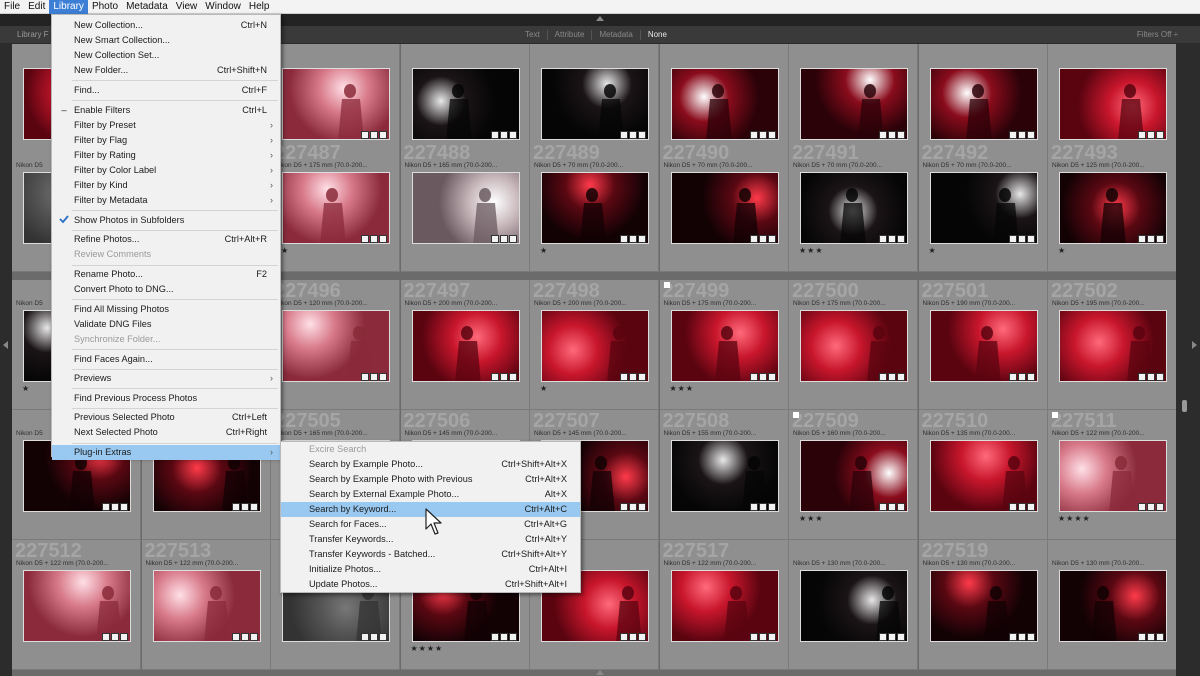  I want to click on menu-window: Window, so click(223, 7).